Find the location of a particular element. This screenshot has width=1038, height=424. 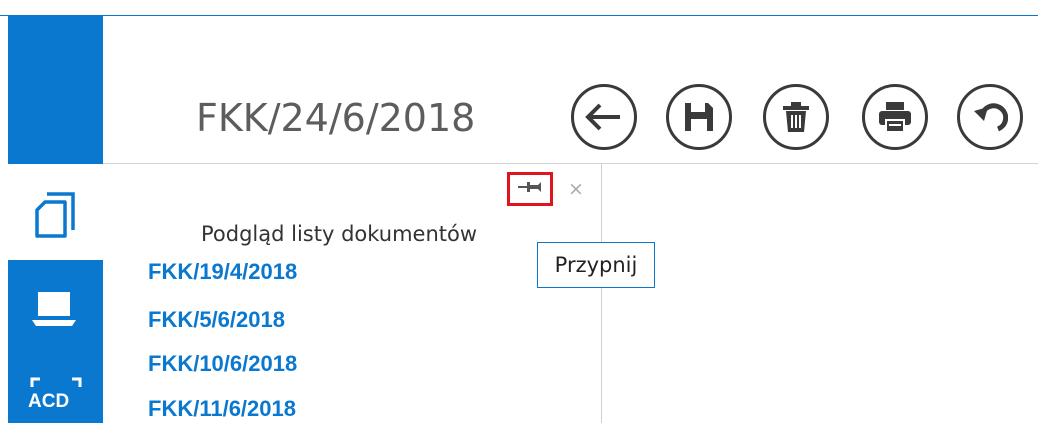

delete-button is located at coordinates (796, 117).